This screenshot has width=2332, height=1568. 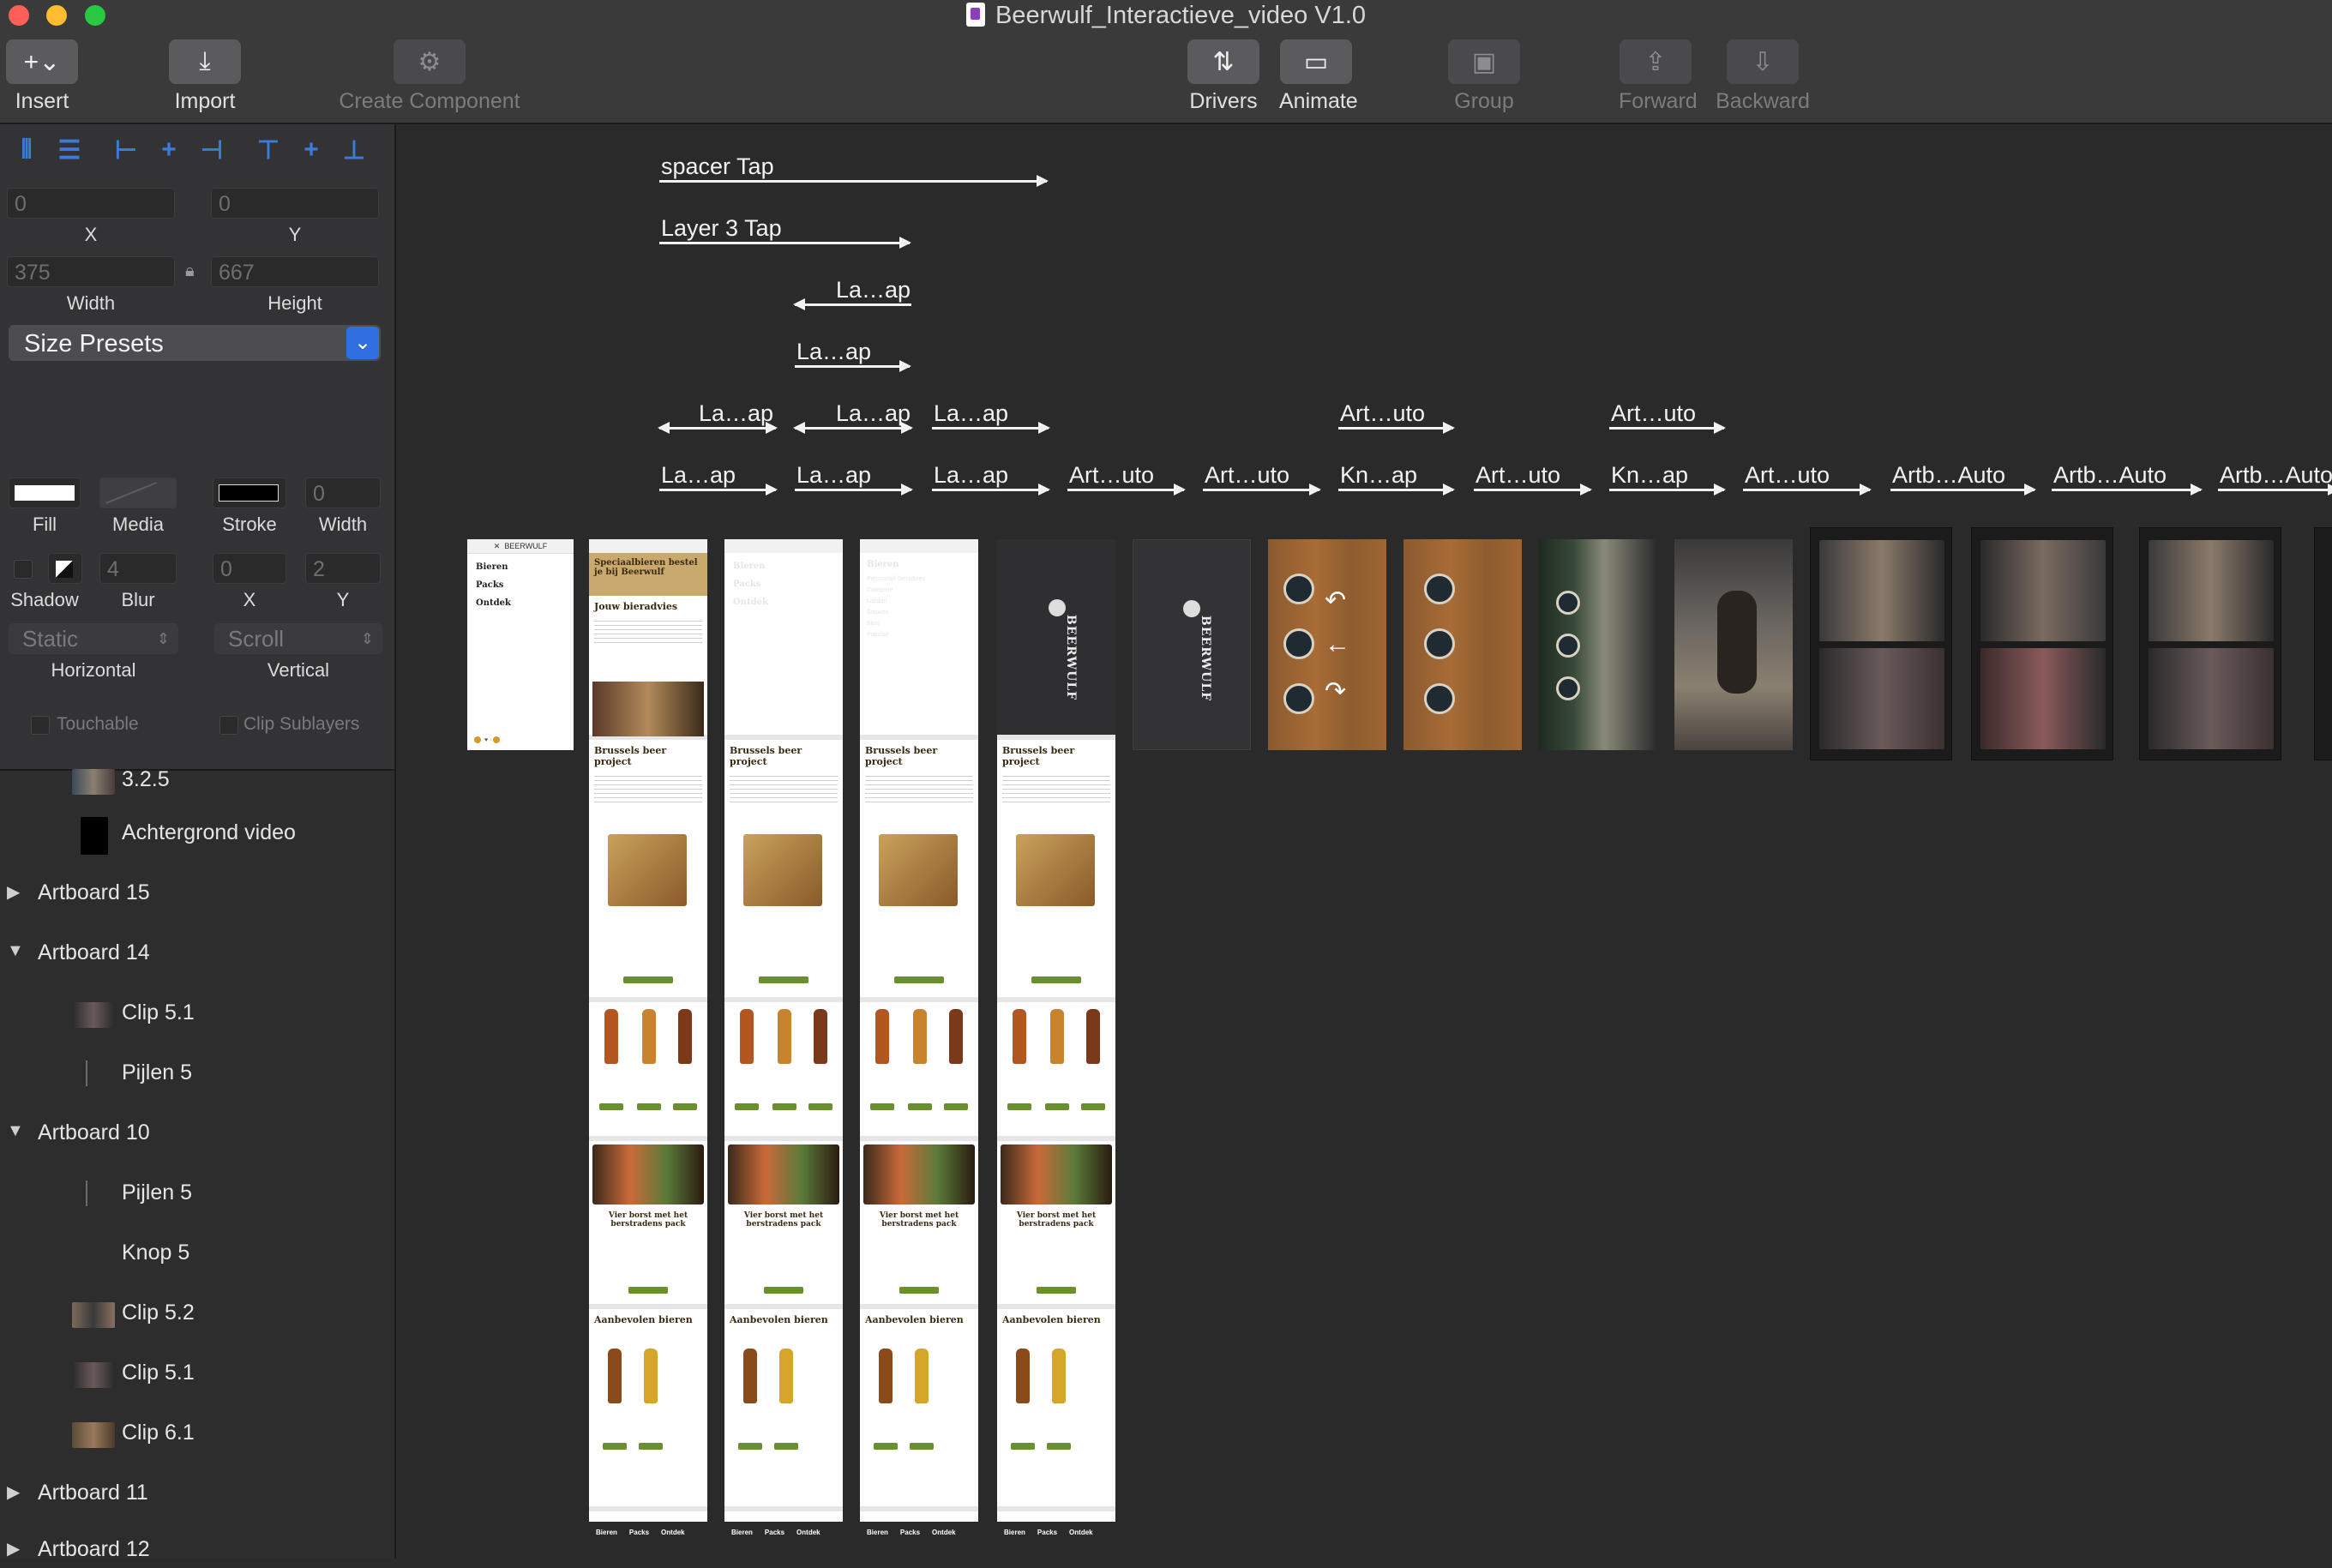 What do you see at coordinates (2210, 643) in the screenshot?
I see `artboard-video-clips-c` at bounding box center [2210, 643].